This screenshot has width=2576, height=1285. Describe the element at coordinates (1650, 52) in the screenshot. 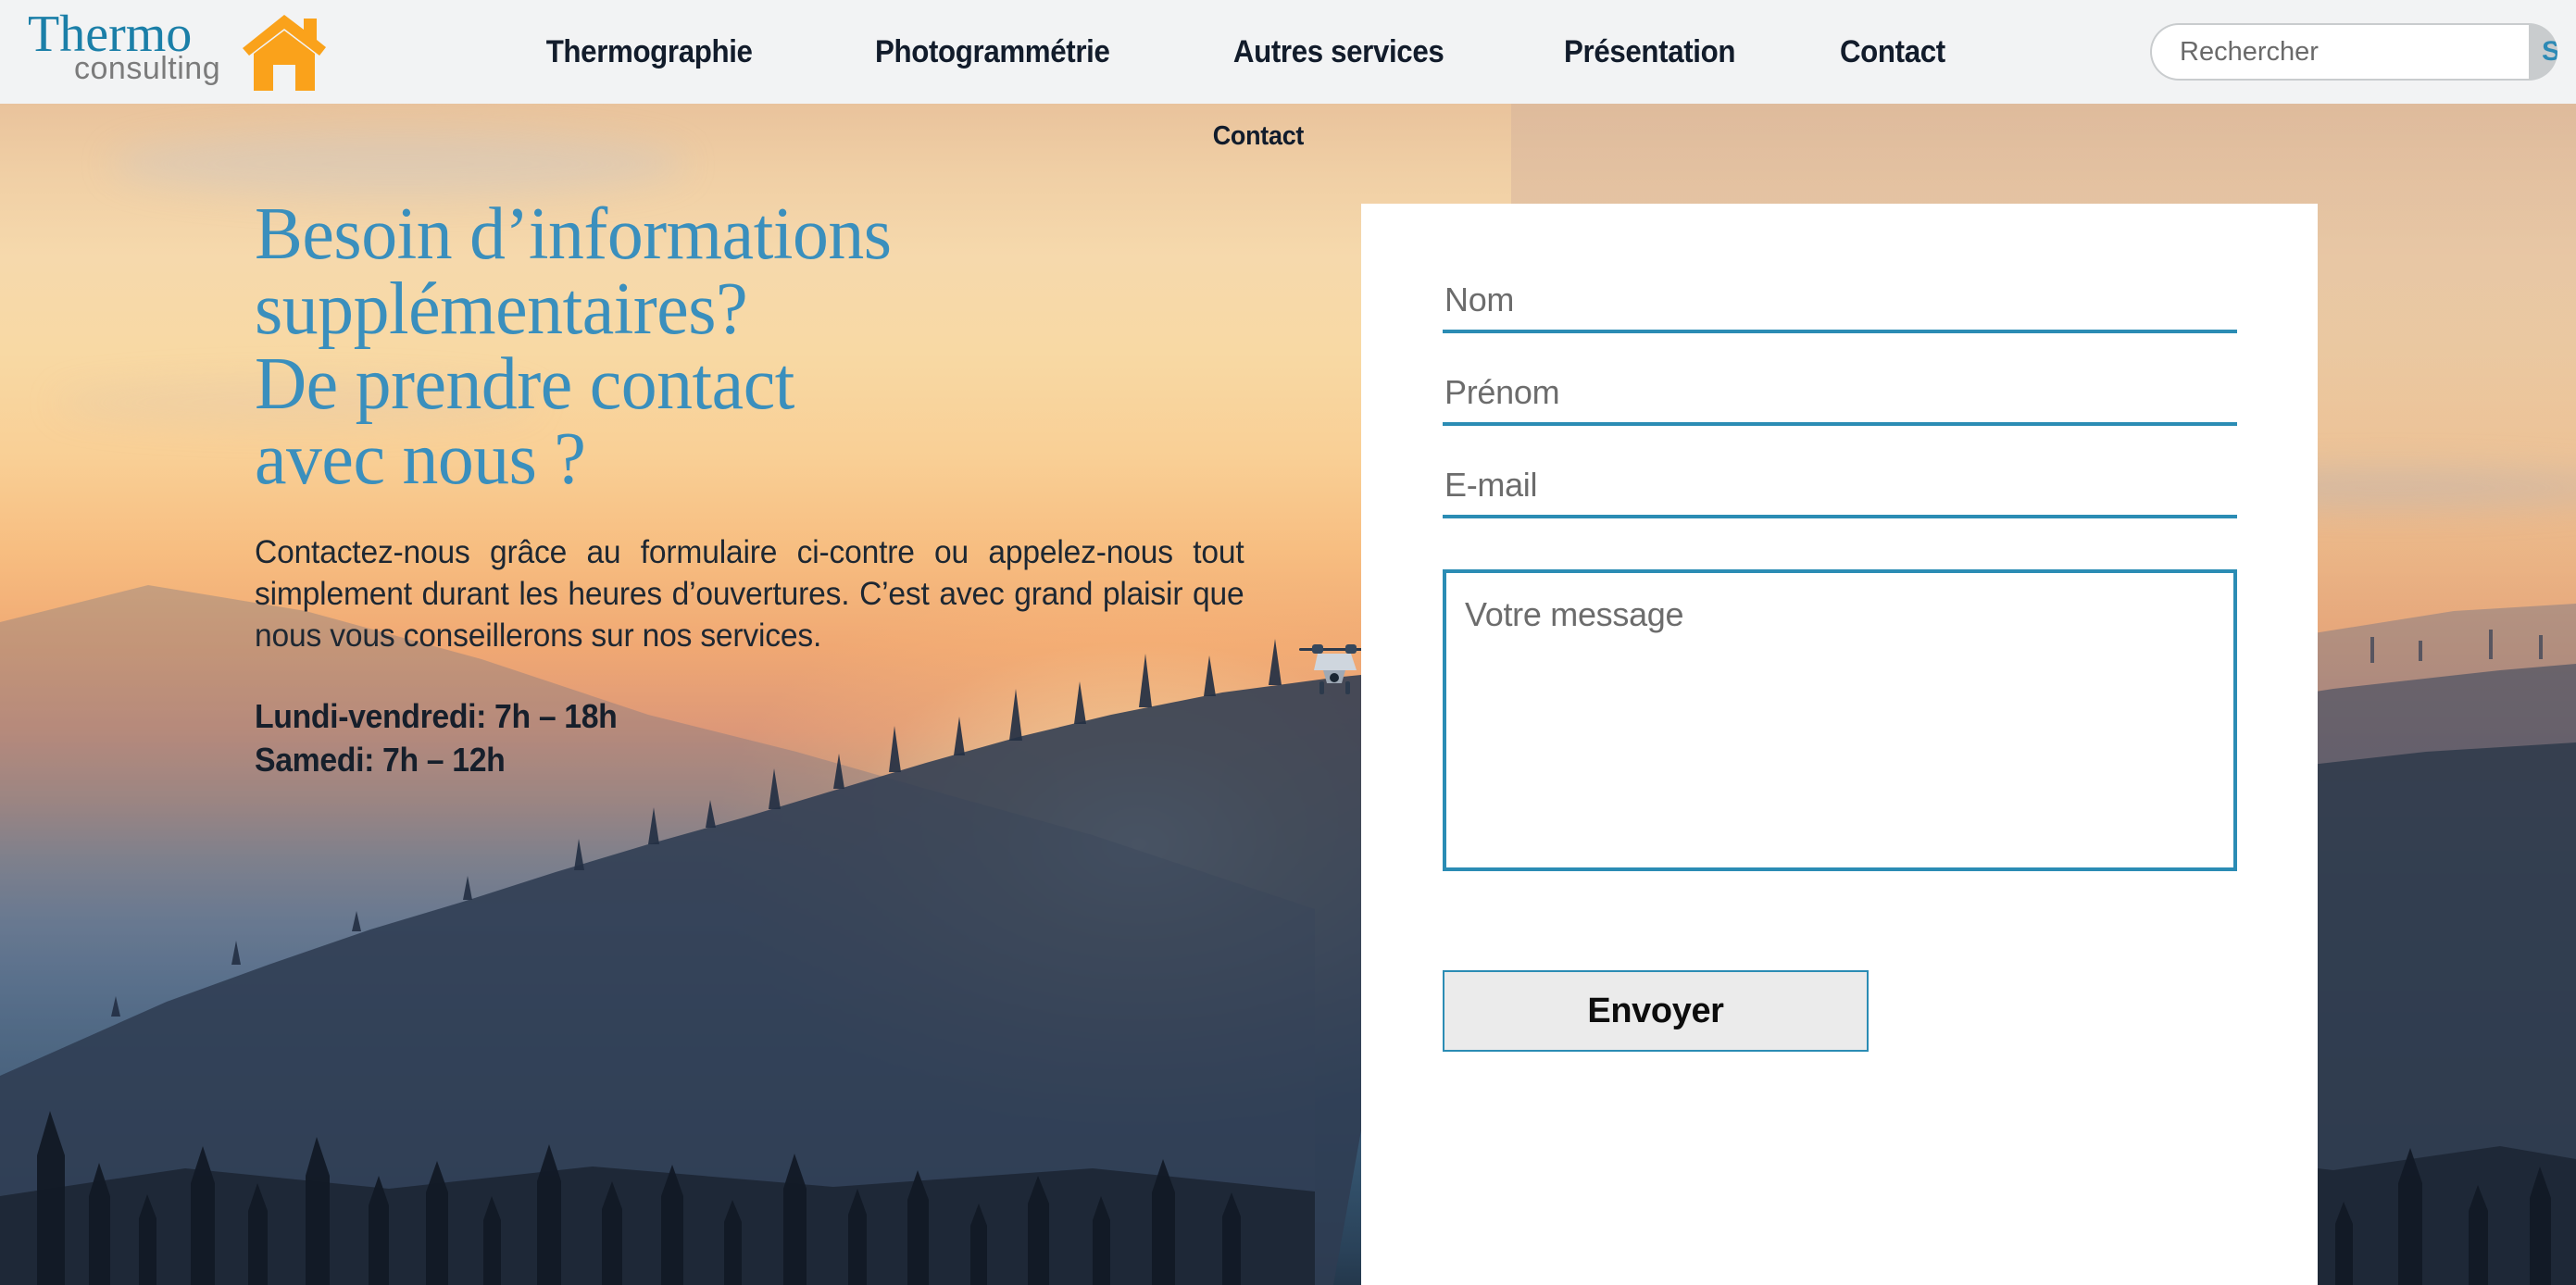

I see `nav-item-presentation: Présentation` at that location.